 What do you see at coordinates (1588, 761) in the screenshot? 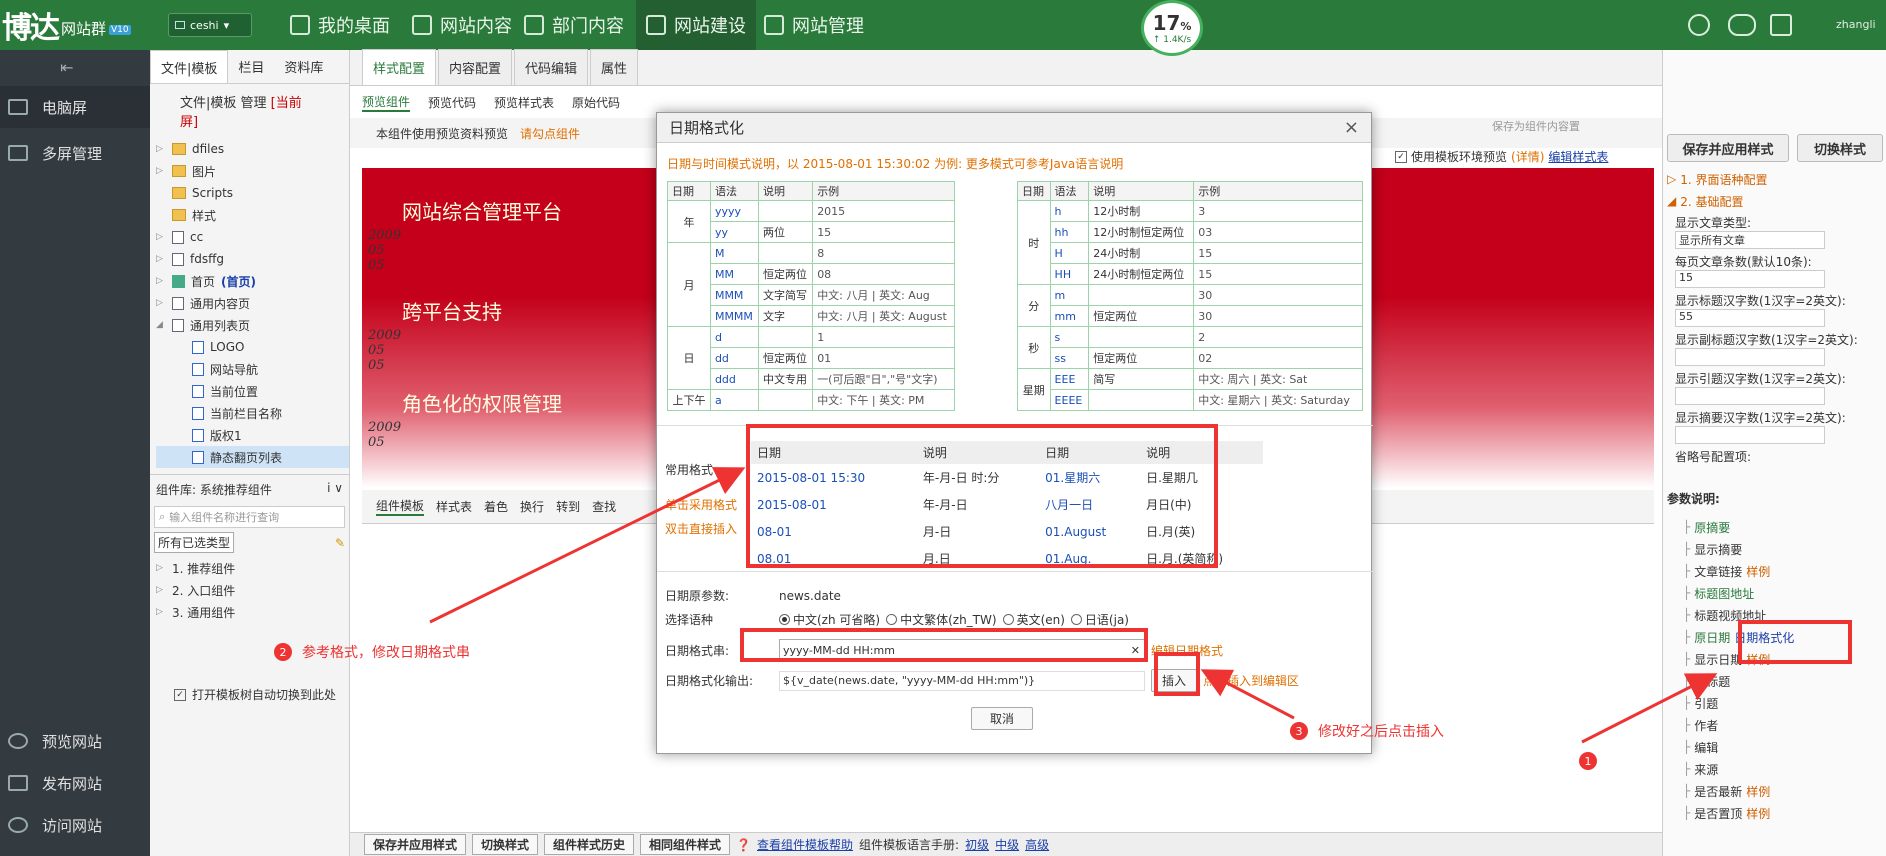
I see `callout-1: 1` at bounding box center [1588, 761].